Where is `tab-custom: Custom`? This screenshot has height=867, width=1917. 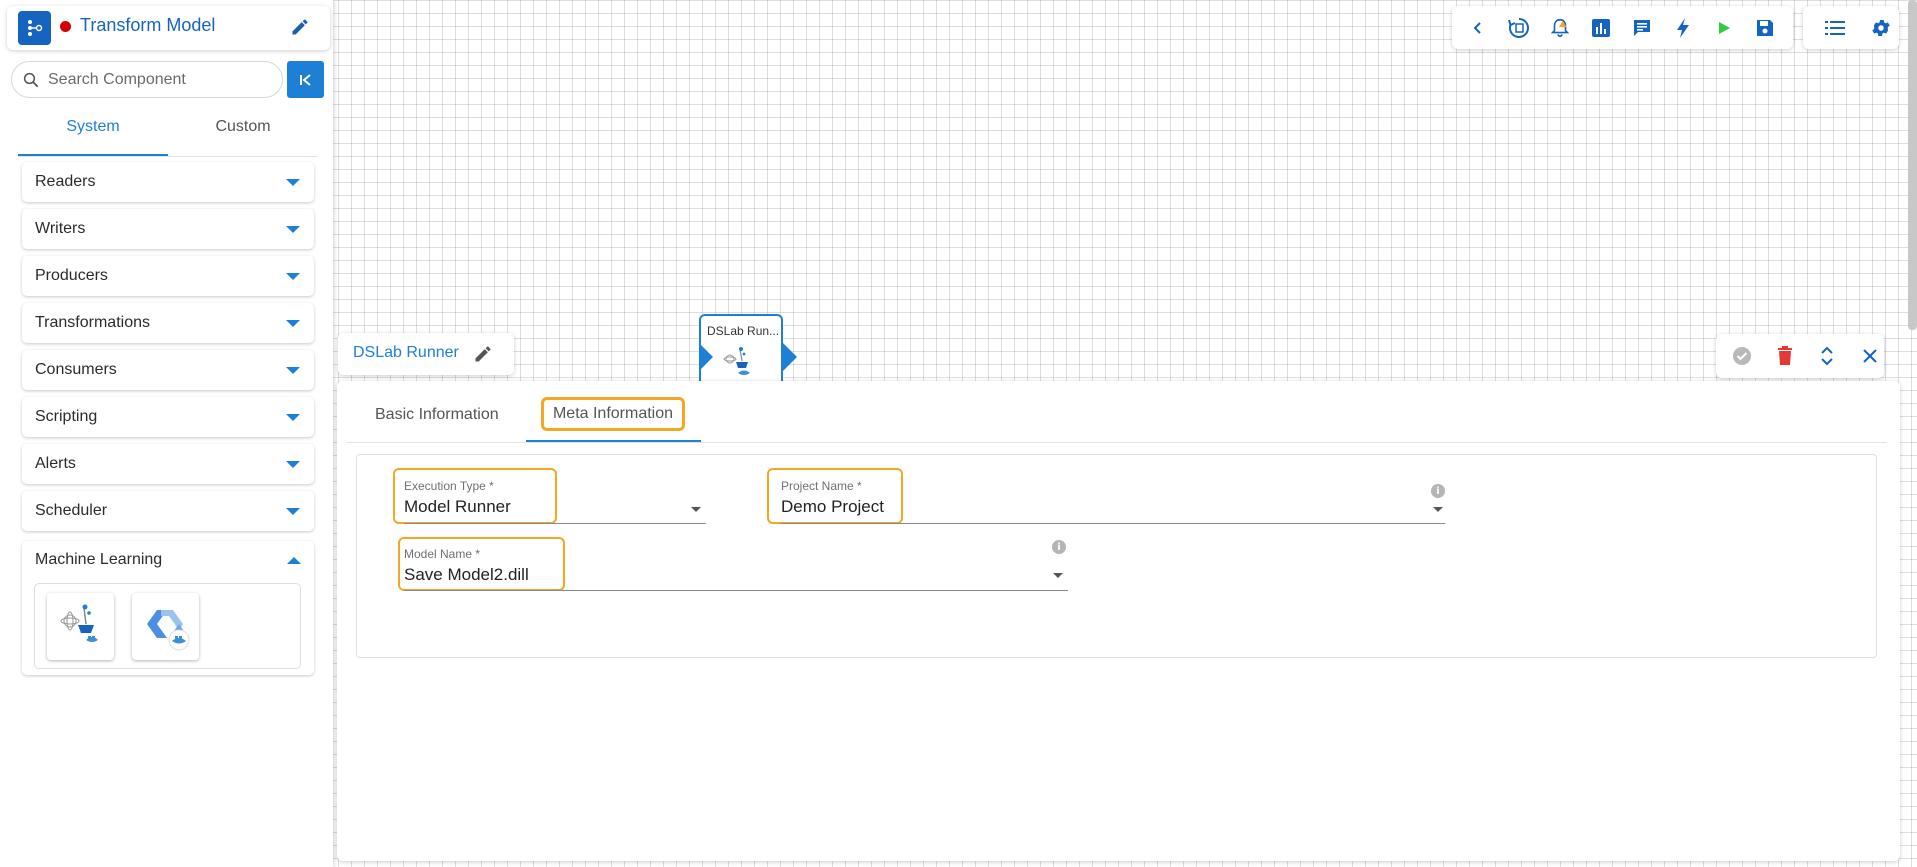 tab-custom: Custom is located at coordinates (243, 127).